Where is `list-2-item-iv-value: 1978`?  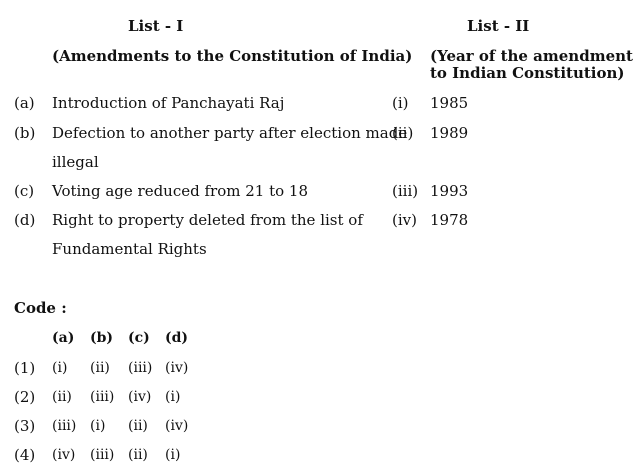
list-2-item-iv-value: 1978 is located at coordinates (449, 220).